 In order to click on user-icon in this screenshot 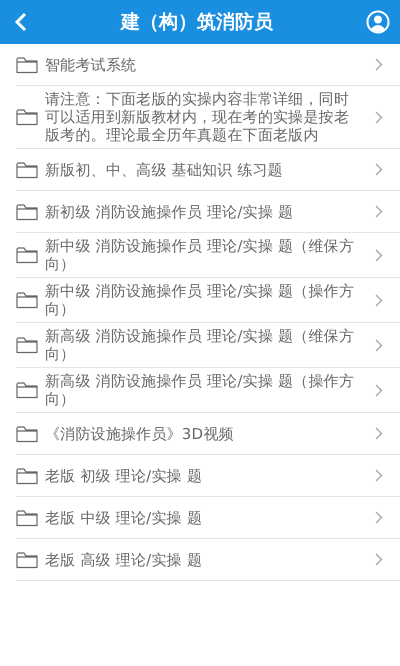, I will do `click(378, 22)`.